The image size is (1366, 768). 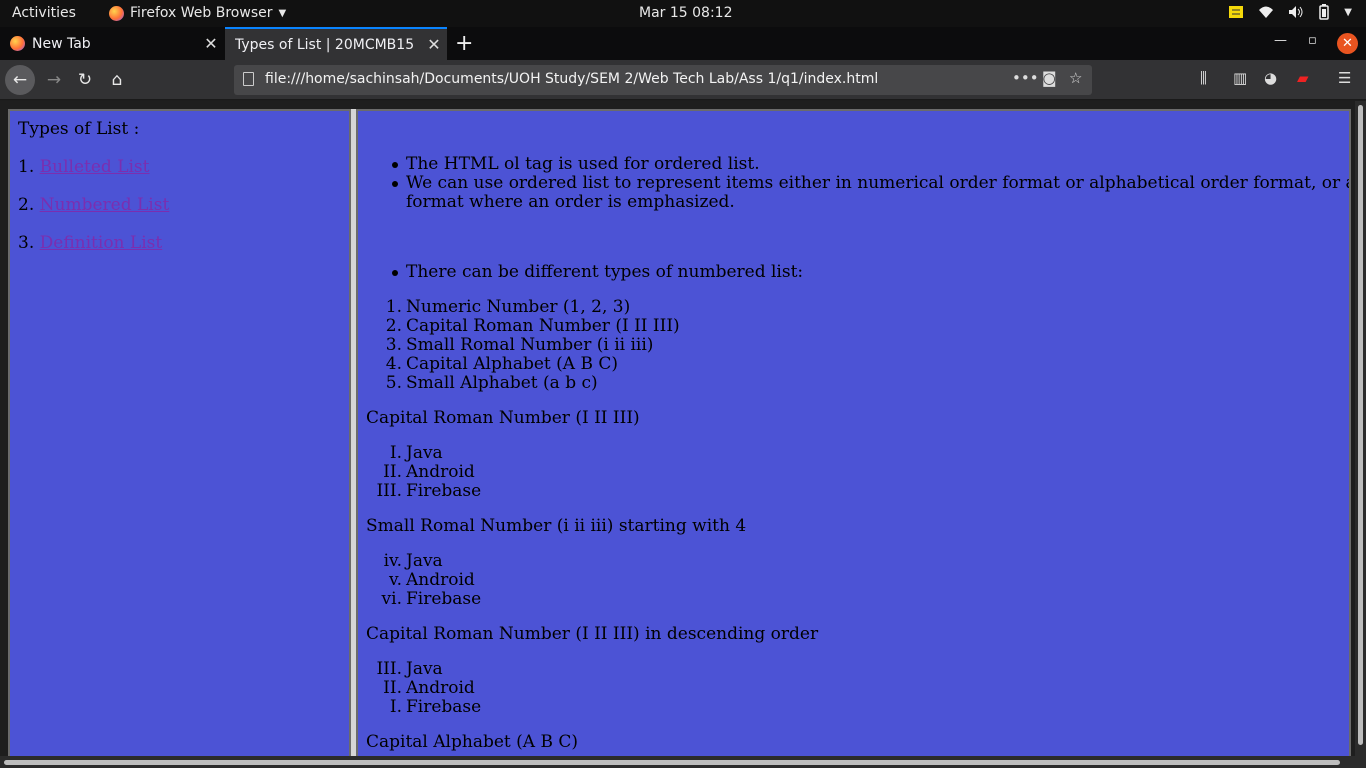 What do you see at coordinates (117, 80) in the screenshot?
I see `home-icon: ⌂` at bounding box center [117, 80].